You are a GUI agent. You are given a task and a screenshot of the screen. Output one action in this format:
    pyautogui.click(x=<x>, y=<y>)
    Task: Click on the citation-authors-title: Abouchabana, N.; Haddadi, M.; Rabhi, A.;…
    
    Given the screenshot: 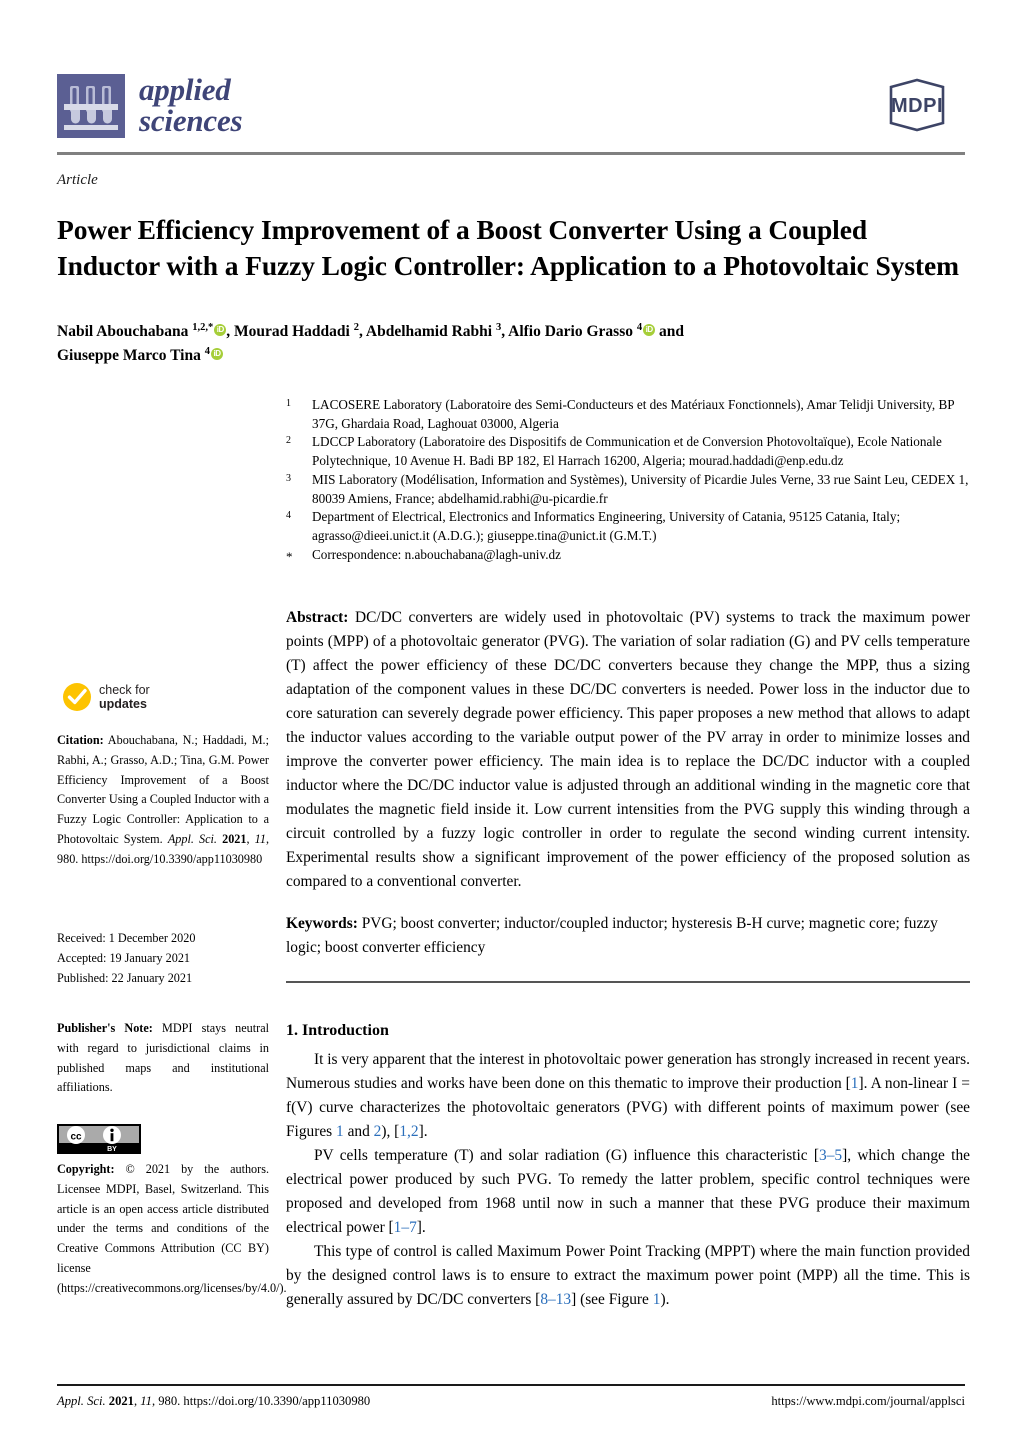 What is the action you would take?
    pyautogui.click(x=163, y=789)
    